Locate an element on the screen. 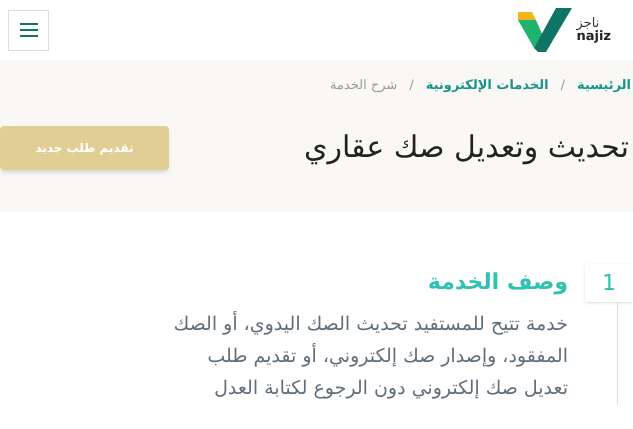 The width and height of the screenshot is (633, 429). step-description: خدمة تتيح للمستفيد تحديث الصك اليدوي، أو الصك المفقود، وإصدار صك إلكتروني، أو تقديم طلب تعديل صك إلكتروني دون الرجوع لكتابة العدل is located at coordinates (370, 355).